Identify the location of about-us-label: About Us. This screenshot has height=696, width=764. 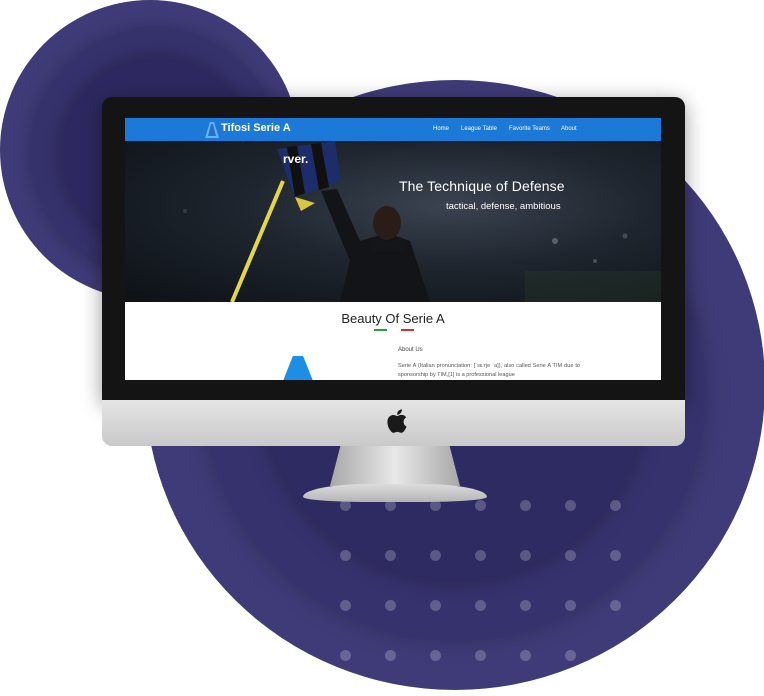
(410, 350).